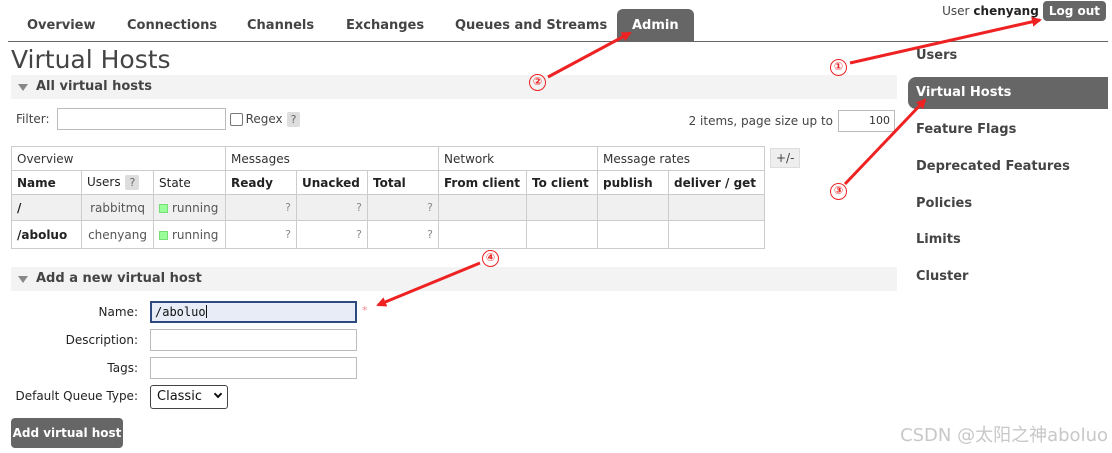 The width and height of the screenshot is (1112, 453). I want to click on required-mark: *, so click(365, 310).